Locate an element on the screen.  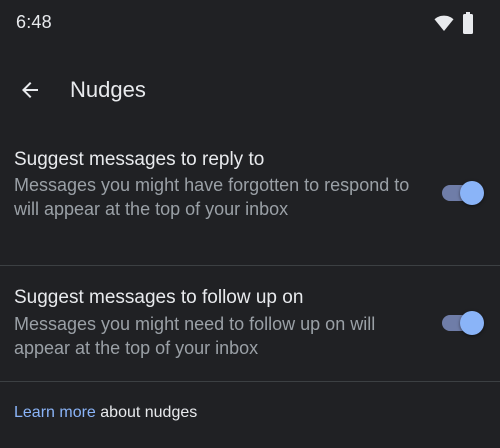
page-title: Nudges is located at coordinates (108, 89).